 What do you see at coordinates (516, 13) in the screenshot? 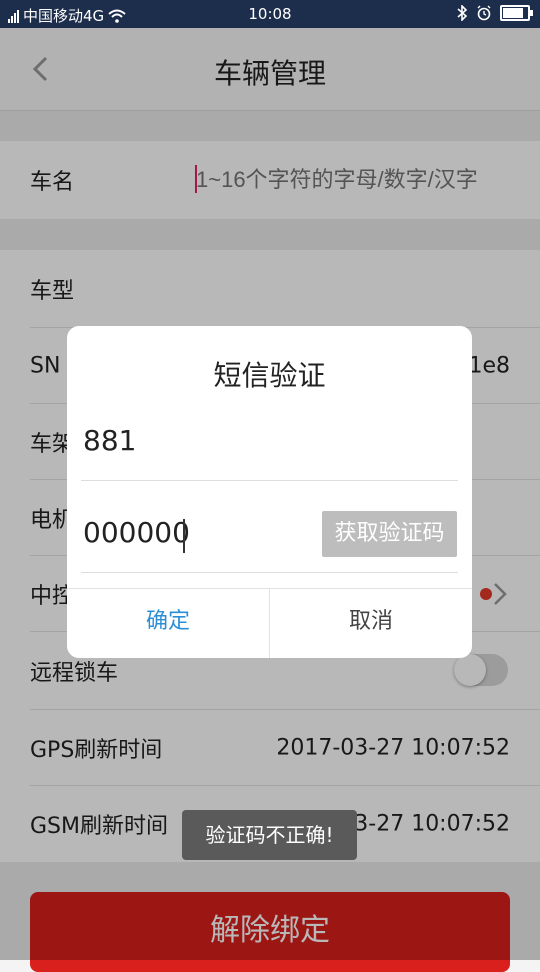
I see `battery-icon` at bounding box center [516, 13].